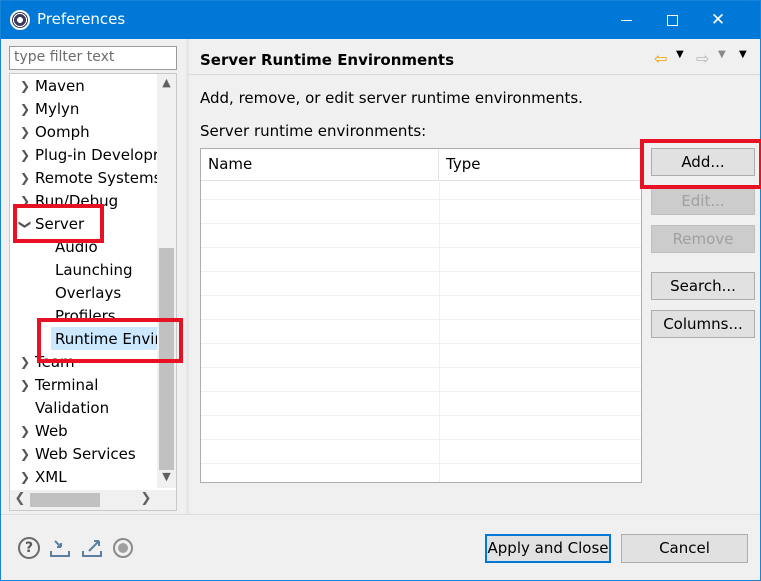  I want to click on forward-arrow-icon: ⇨, so click(702, 58).